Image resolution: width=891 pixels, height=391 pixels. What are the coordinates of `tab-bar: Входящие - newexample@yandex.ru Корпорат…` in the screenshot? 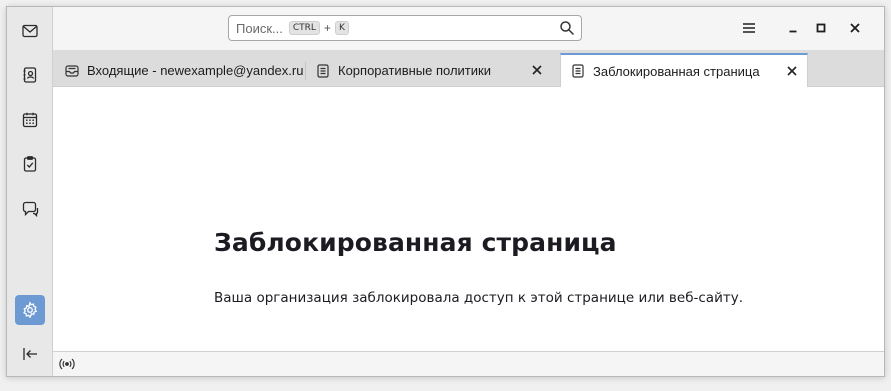 It's located at (468, 68).